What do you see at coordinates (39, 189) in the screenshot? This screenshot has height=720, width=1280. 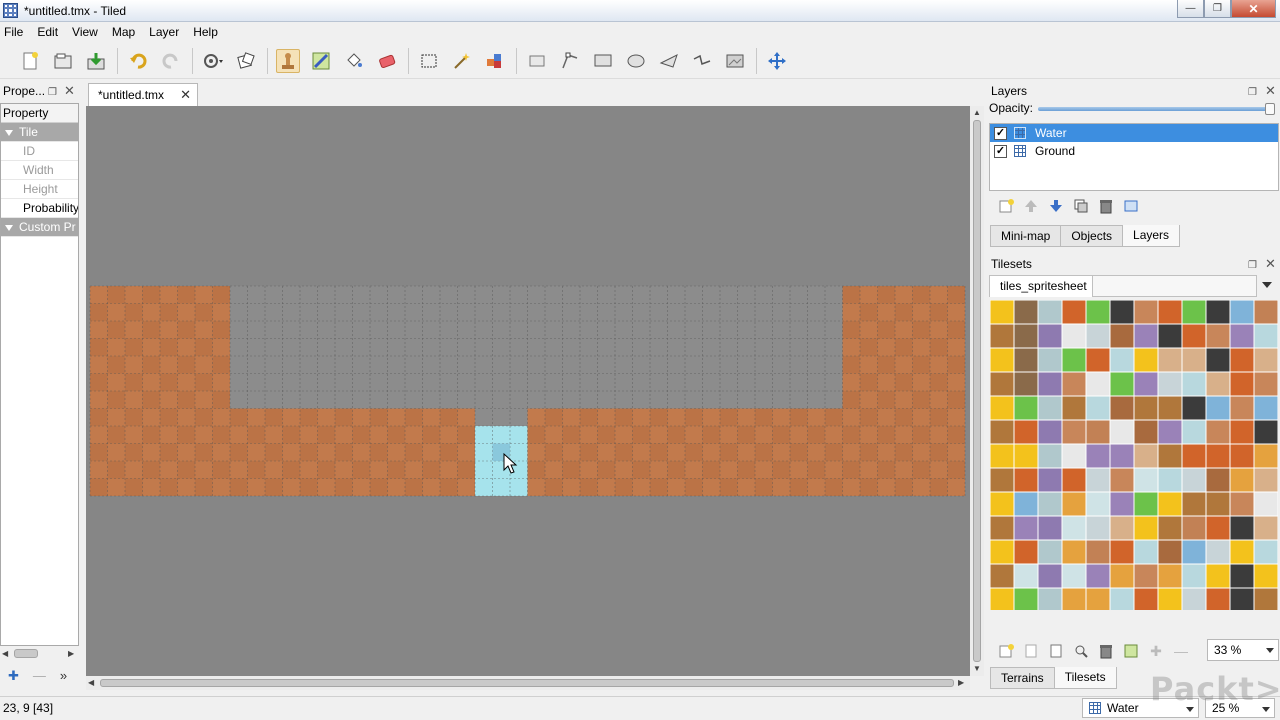 I see `property-height: Height` at bounding box center [39, 189].